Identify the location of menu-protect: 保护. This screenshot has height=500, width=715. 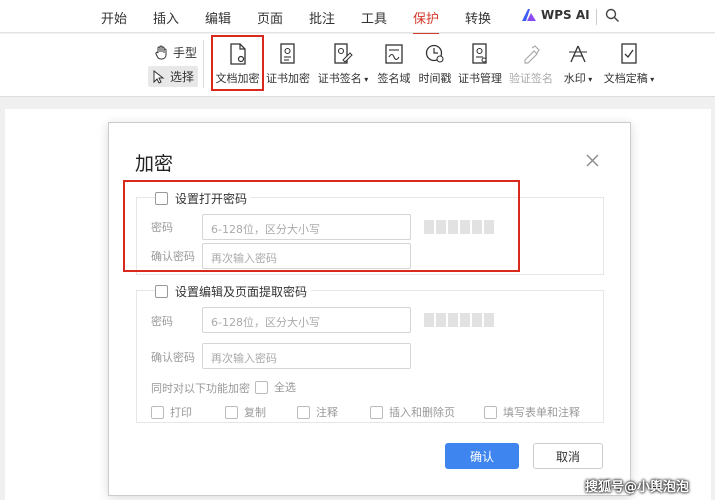
(426, 21).